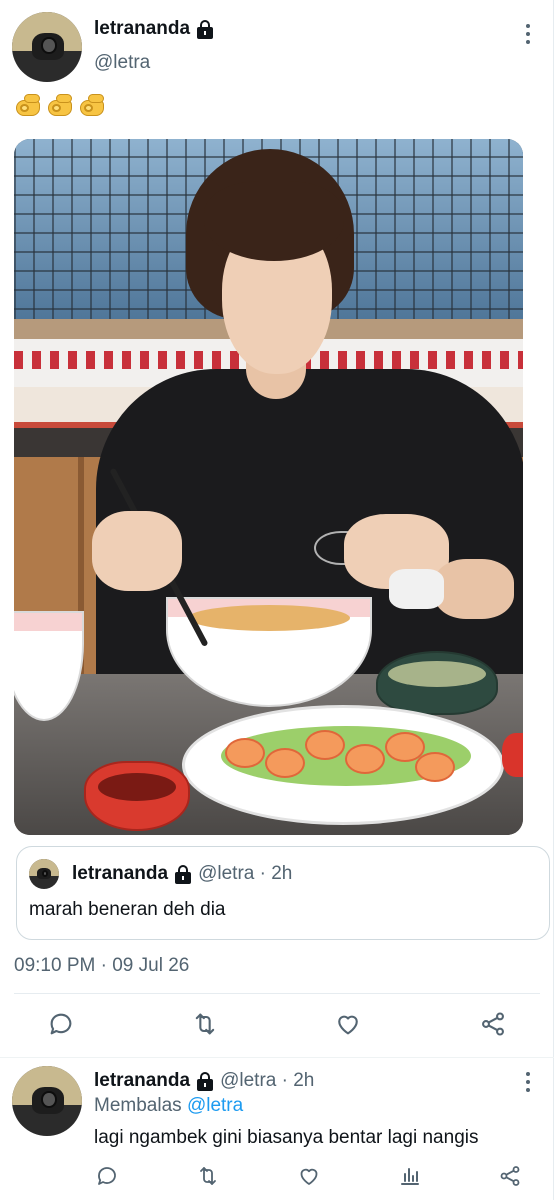 The height and width of the screenshot is (1200, 554). What do you see at coordinates (122, 63) in the screenshot?
I see `user-handle: @letra` at bounding box center [122, 63].